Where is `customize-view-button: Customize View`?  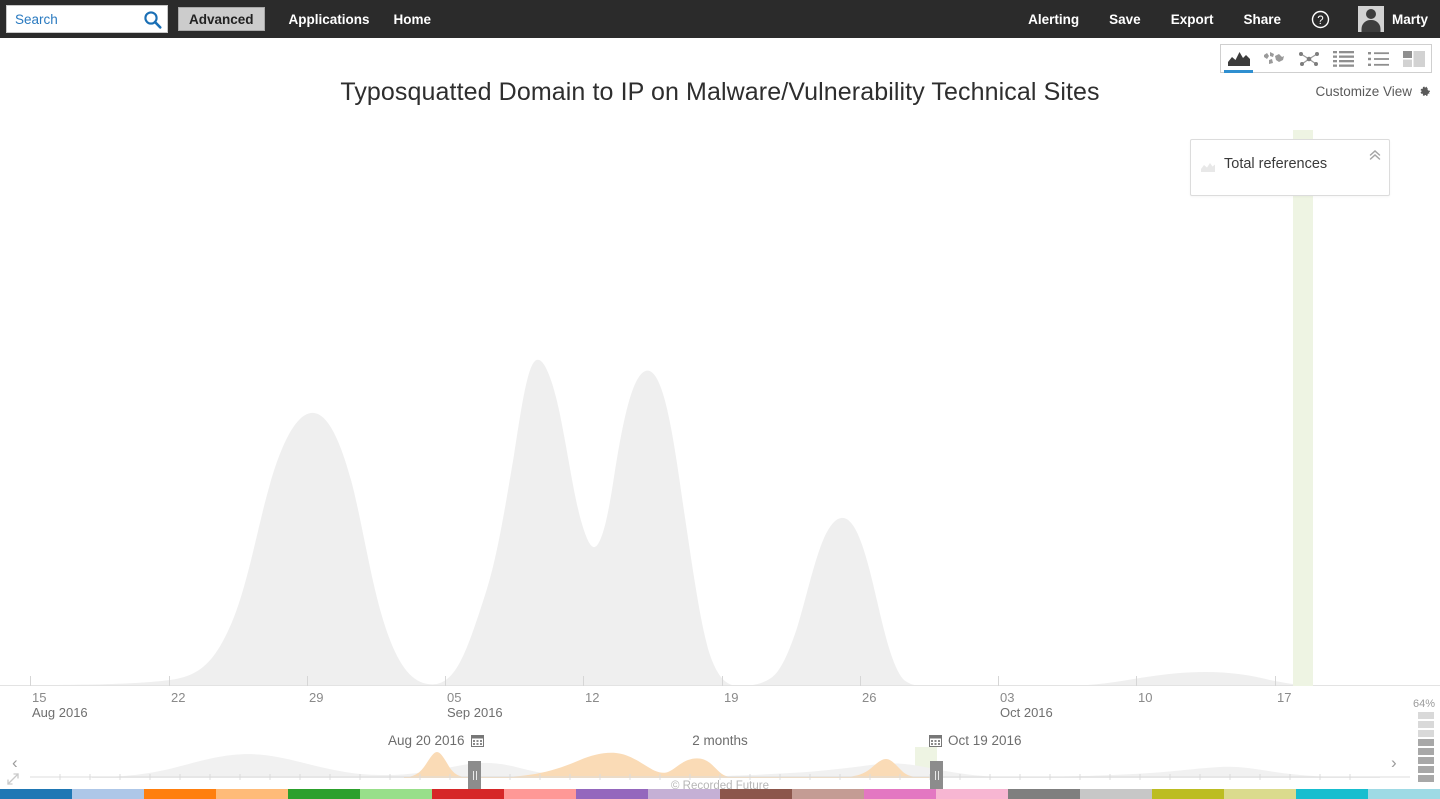
customize-view-button: Customize View is located at coordinates (1373, 91).